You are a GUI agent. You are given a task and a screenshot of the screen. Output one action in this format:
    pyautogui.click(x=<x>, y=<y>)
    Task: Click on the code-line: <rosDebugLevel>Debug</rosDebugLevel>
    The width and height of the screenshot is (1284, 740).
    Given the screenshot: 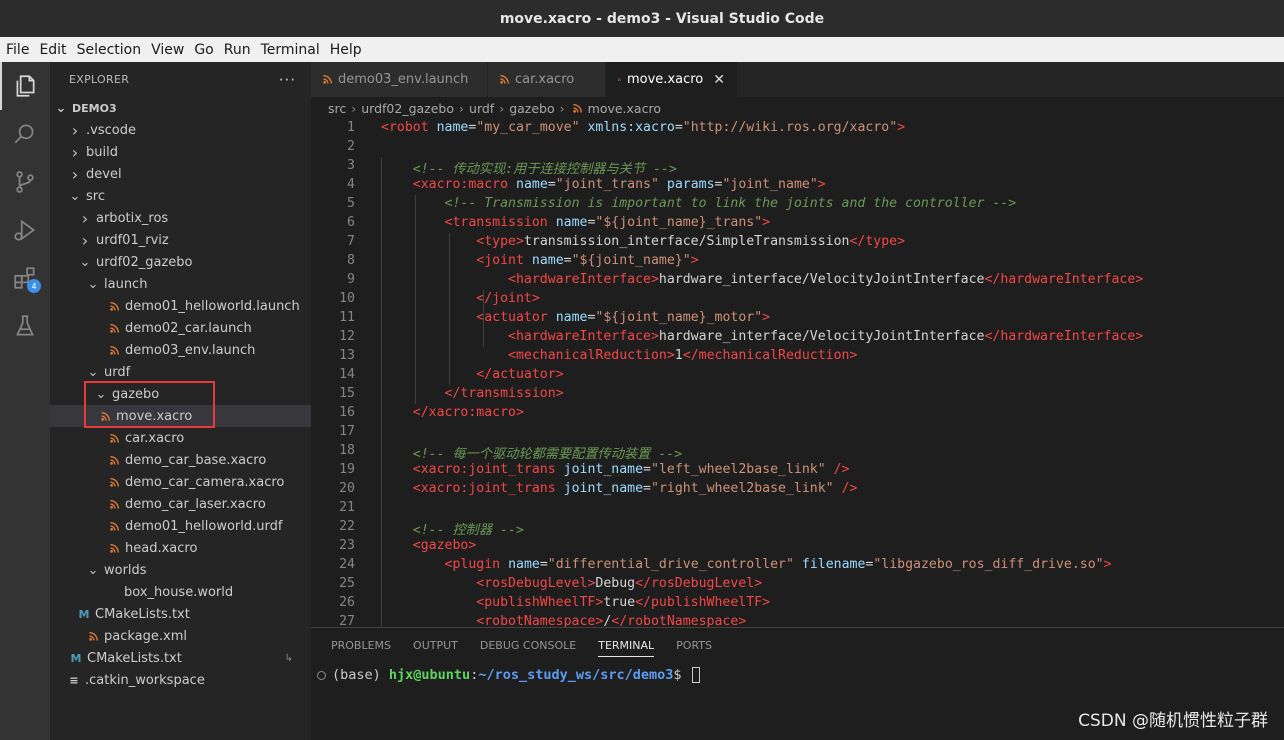 What is the action you would take?
    pyautogui.click(x=571, y=583)
    